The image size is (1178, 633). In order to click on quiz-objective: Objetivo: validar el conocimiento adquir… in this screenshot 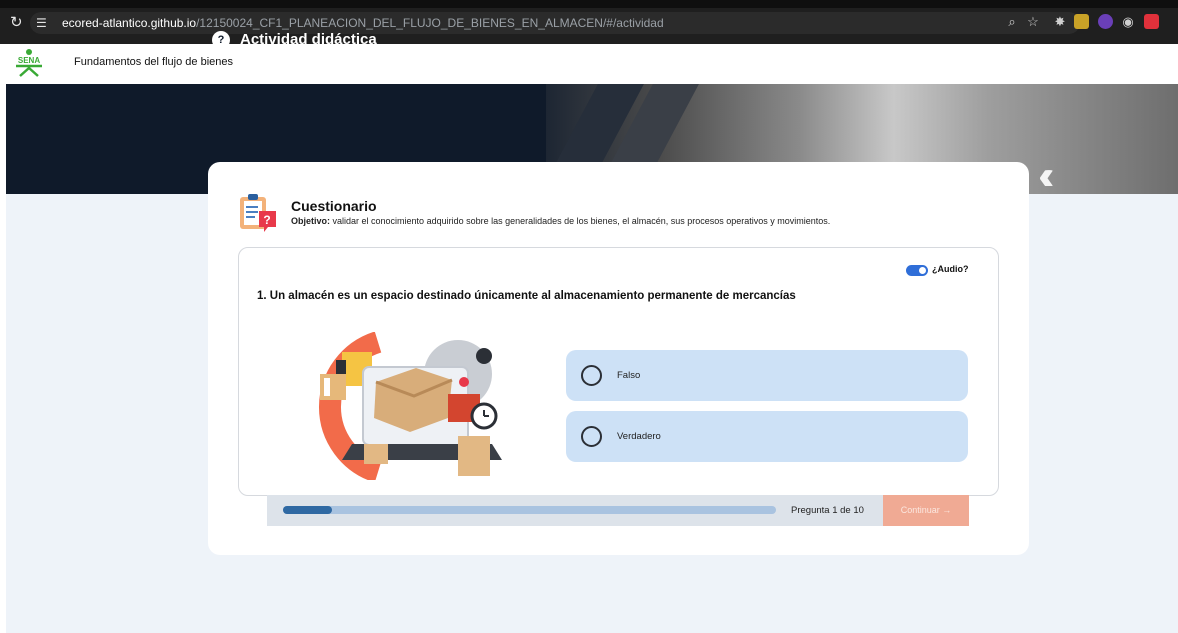, I will do `click(561, 221)`.